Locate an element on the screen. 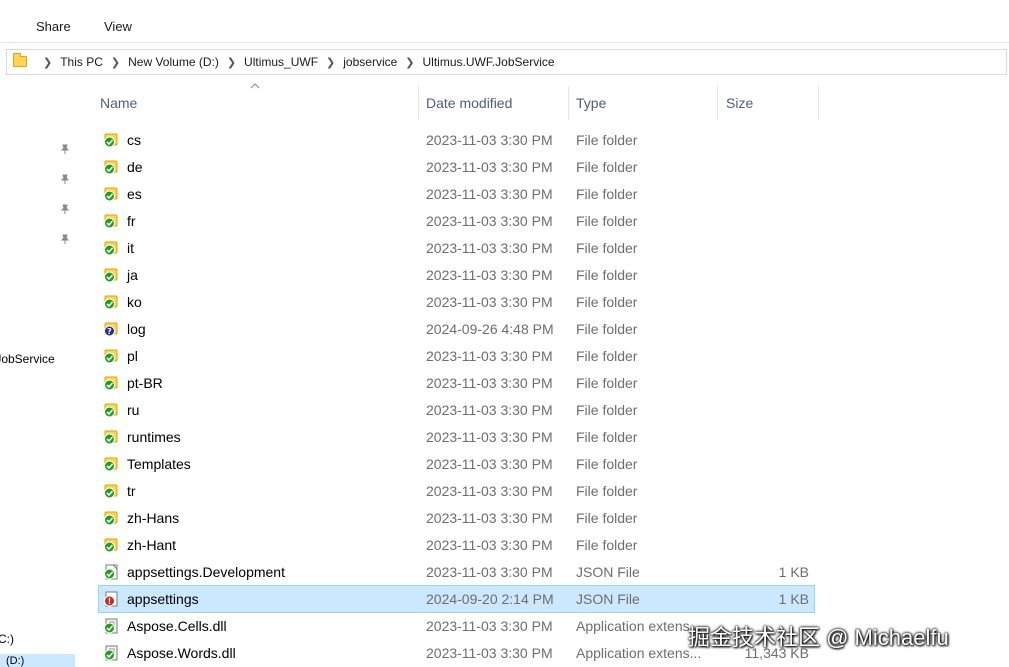 The height and width of the screenshot is (667, 1009). file-row: es 2023-11-03 3:30 PM File folder is located at coordinates (456, 194).